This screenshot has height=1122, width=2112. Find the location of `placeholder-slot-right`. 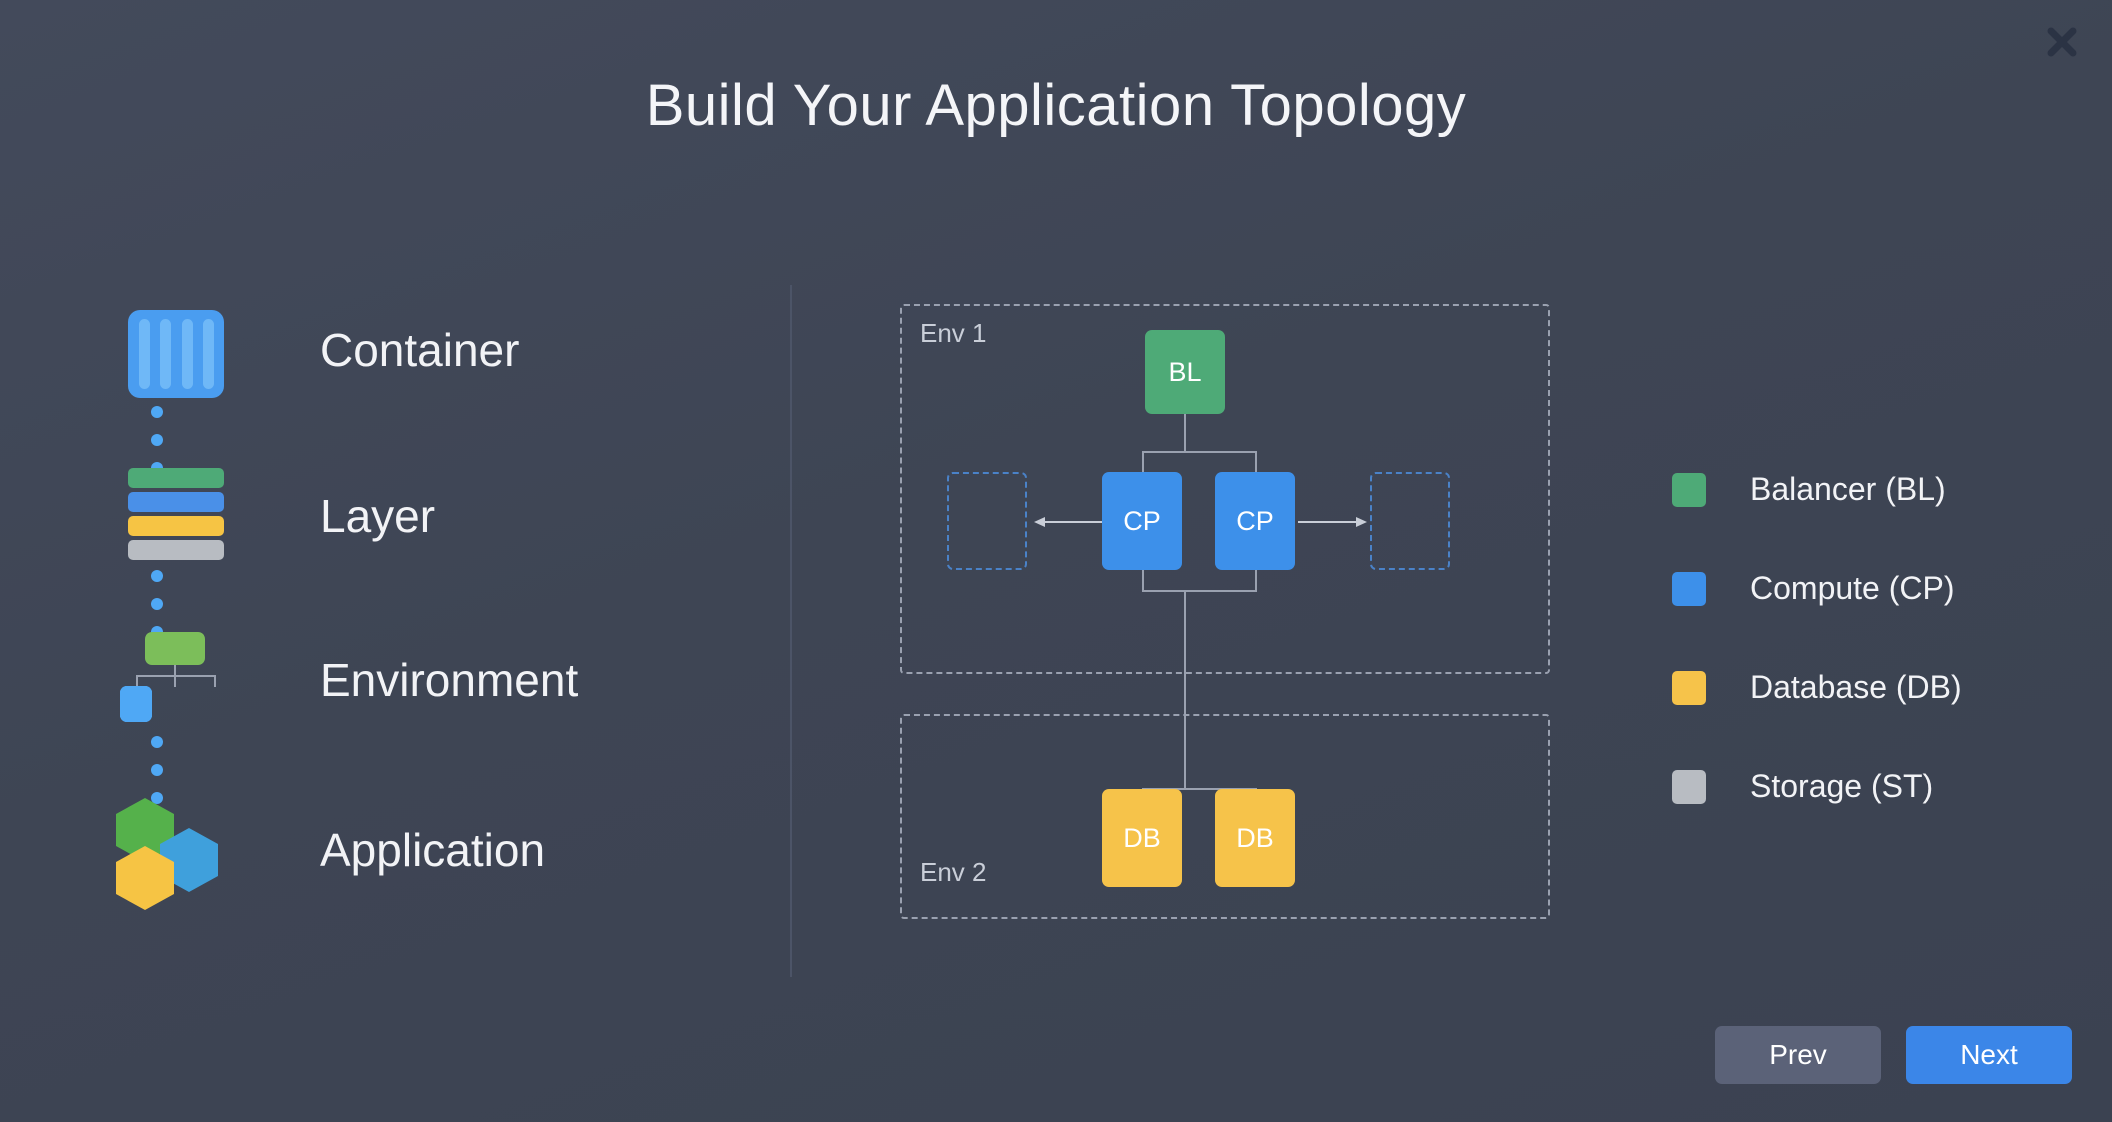

placeholder-slot-right is located at coordinates (1410, 521).